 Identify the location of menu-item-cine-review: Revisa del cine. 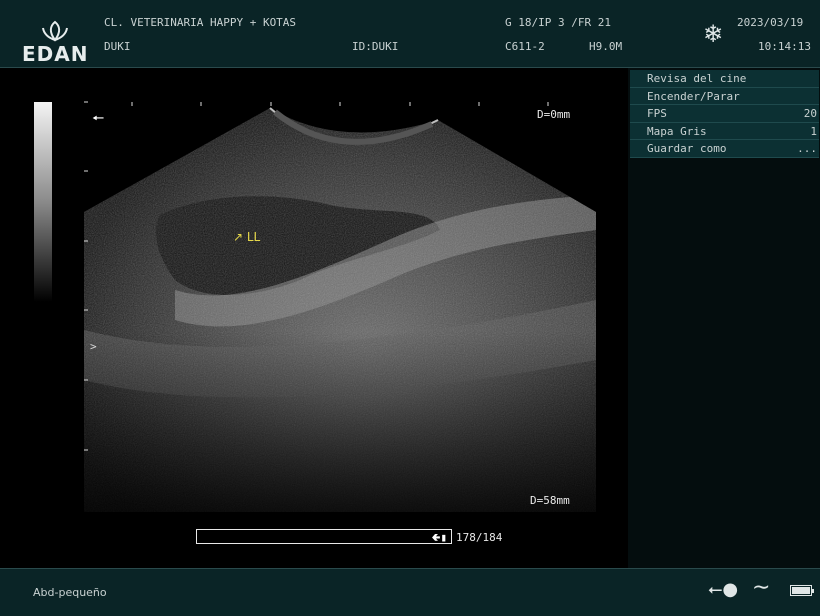
(724, 79).